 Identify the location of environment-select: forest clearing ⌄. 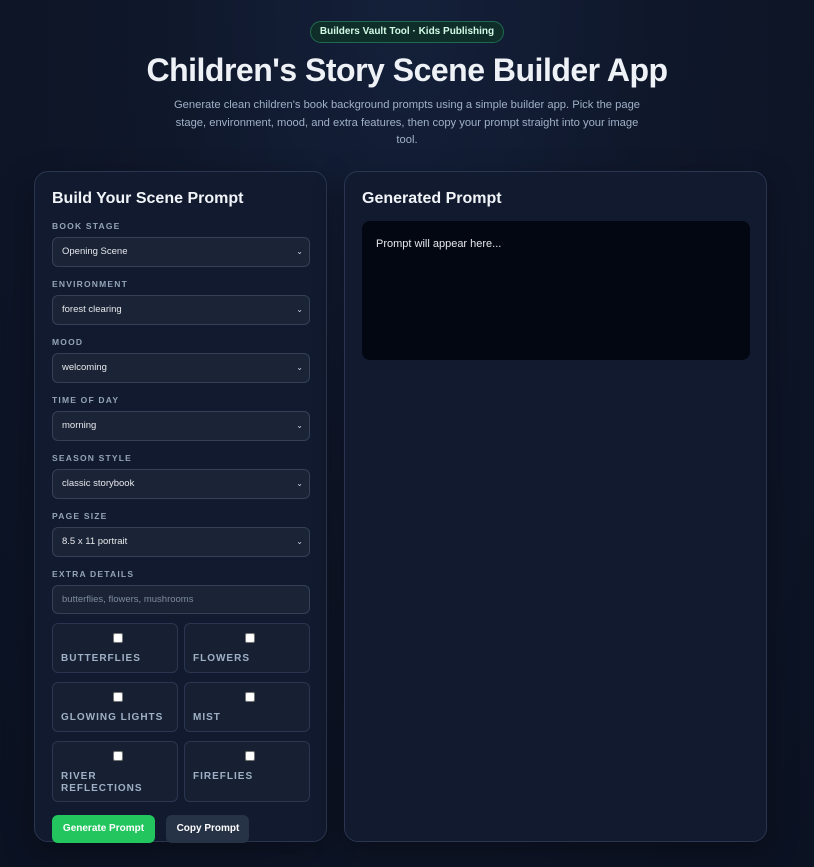
(181, 310).